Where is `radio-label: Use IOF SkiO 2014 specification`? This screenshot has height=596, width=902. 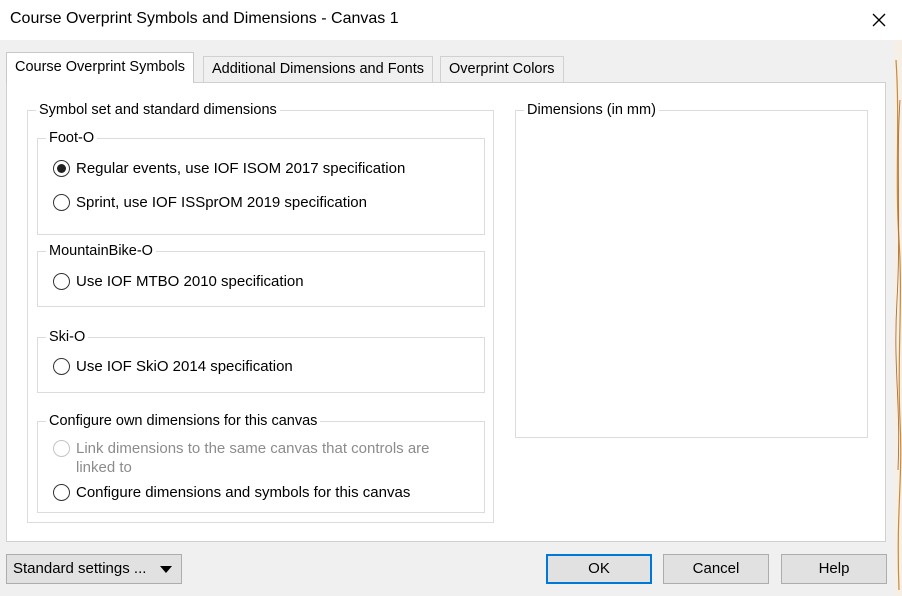
radio-label: Use IOF SkiO 2014 specification is located at coordinates (184, 366).